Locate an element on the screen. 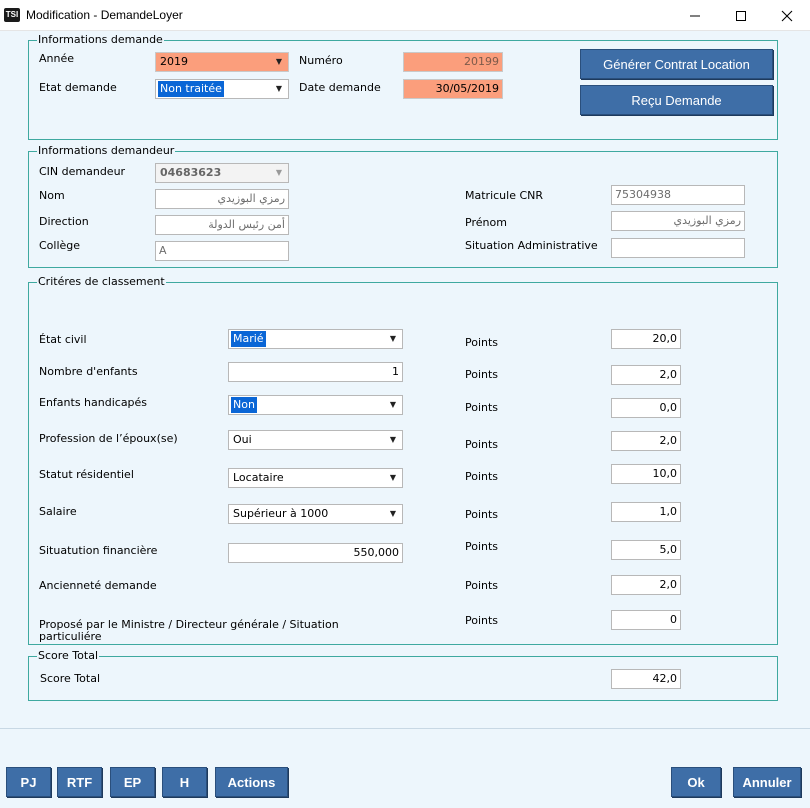 Image resolution: width=810 pixels, height=808 pixels. minimize-icon is located at coordinates (695, 15).